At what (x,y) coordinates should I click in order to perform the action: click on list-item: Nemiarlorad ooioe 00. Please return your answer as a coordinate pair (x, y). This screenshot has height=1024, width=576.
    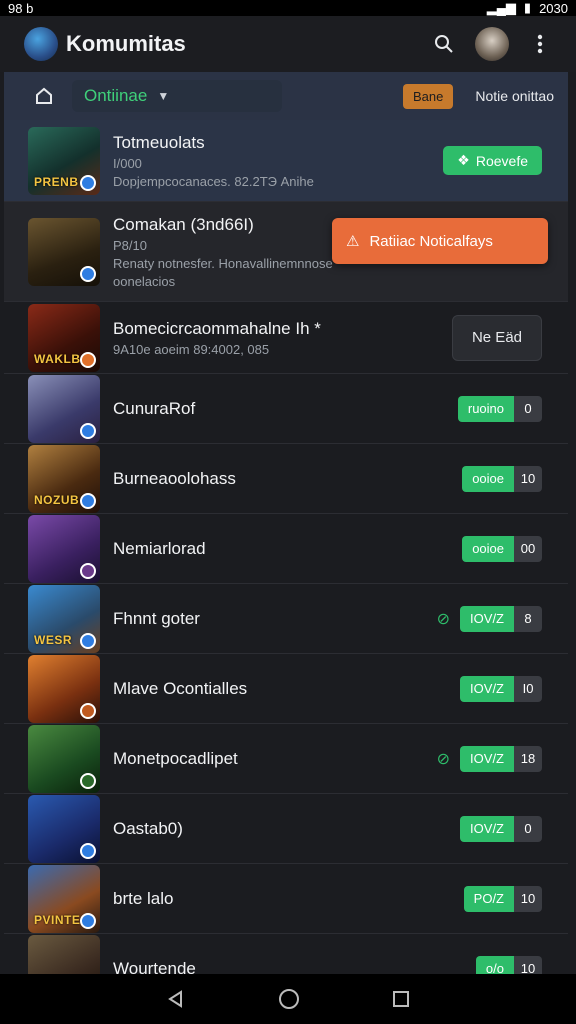
    Looking at the image, I should click on (286, 549).